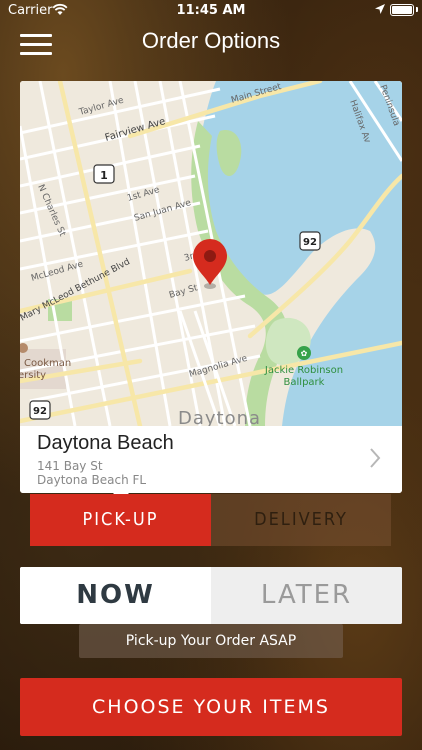  What do you see at coordinates (211, 641) in the screenshot?
I see `timing-hint: Pick-up Your Order ASAP` at bounding box center [211, 641].